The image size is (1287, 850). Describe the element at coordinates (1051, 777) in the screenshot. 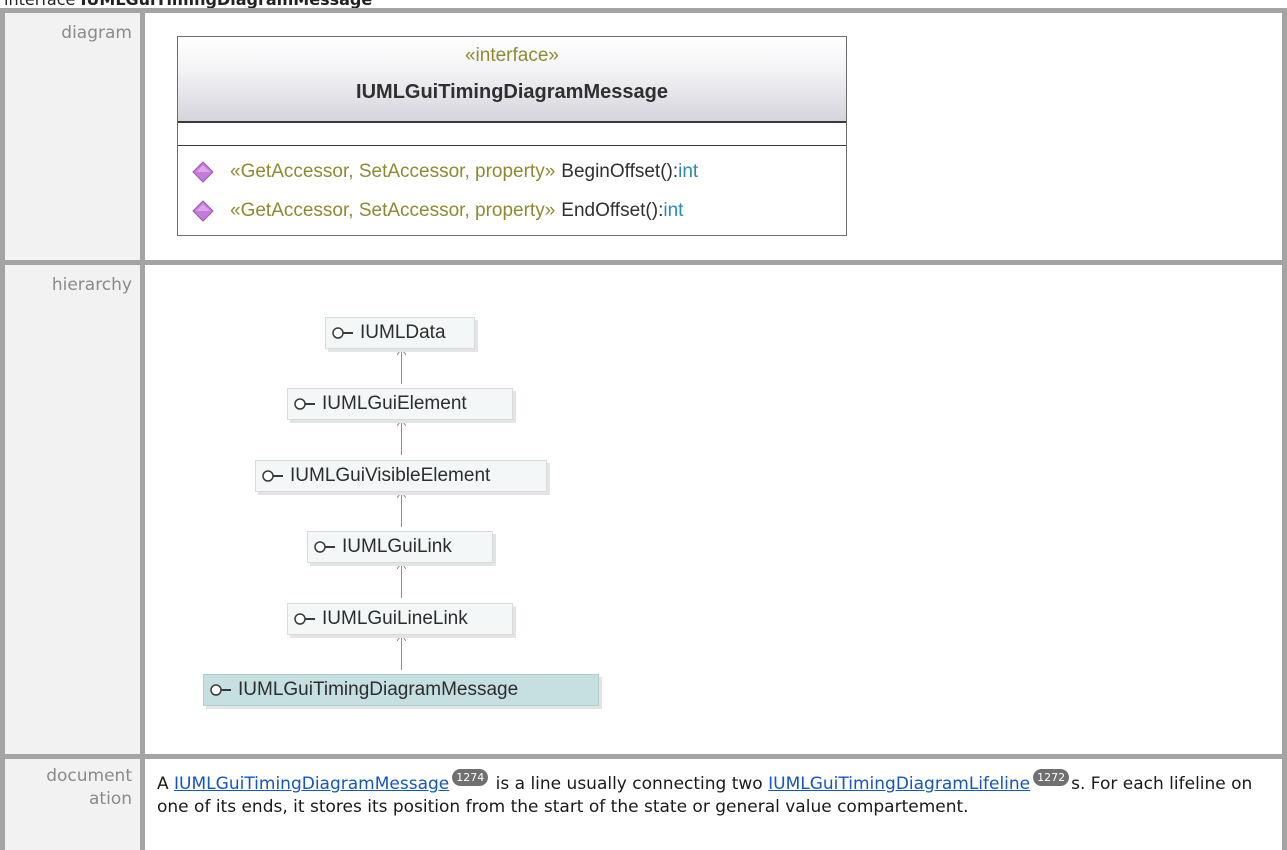

I see `page-ref-badge: 1272` at that location.